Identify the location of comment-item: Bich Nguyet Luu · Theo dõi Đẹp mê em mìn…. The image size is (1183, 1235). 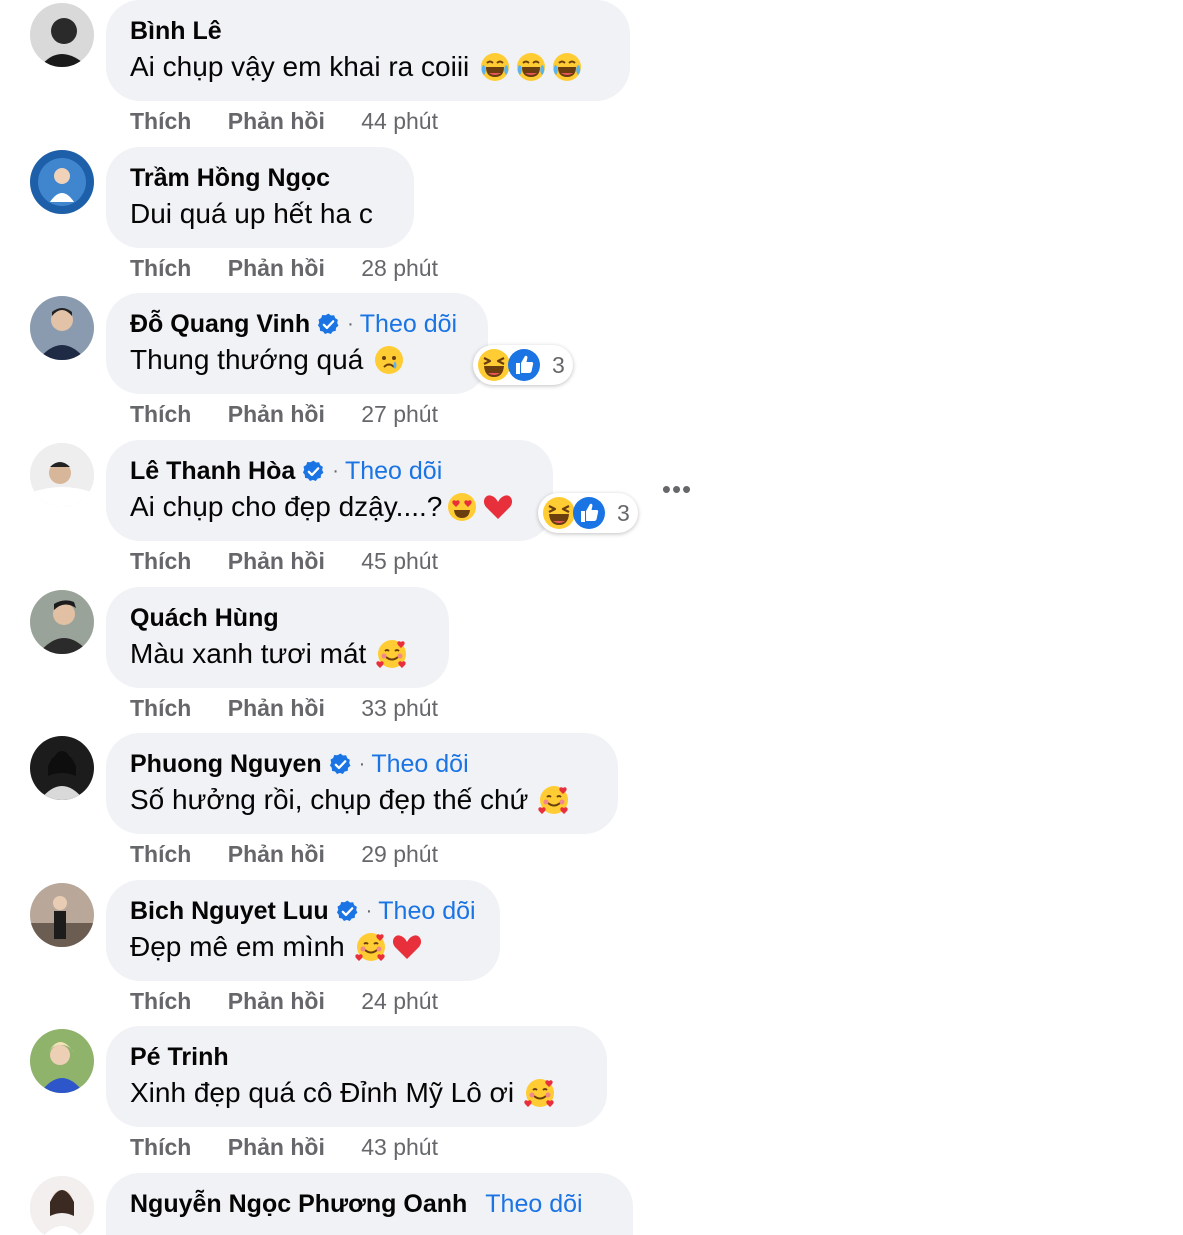
(591, 953).